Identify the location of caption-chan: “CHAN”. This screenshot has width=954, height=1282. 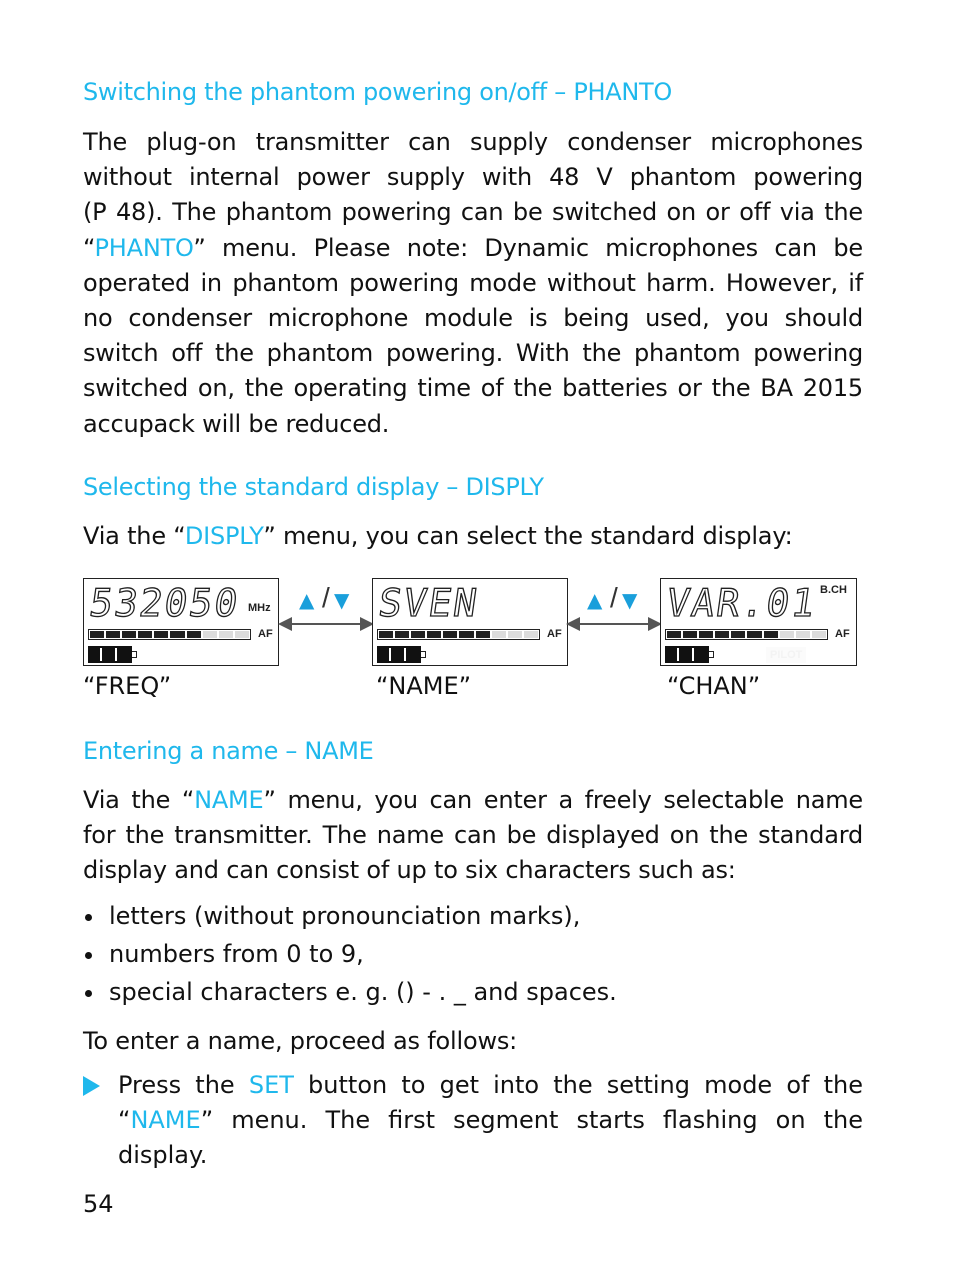
(714, 686).